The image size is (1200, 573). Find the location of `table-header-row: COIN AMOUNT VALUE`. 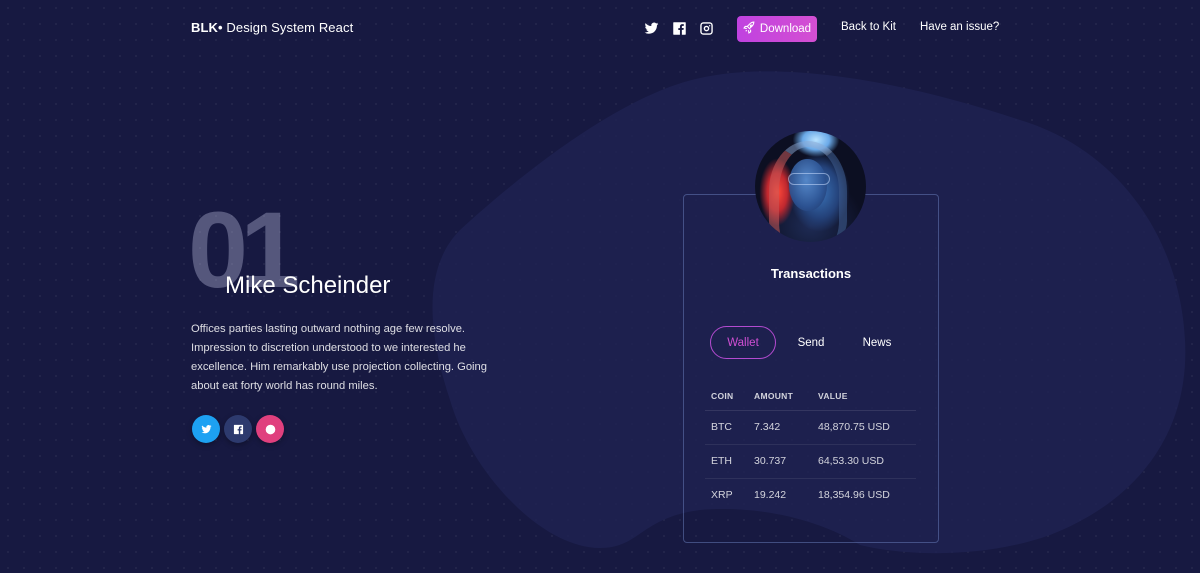

table-header-row: COIN AMOUNT VALUE is located at coordinates (810, 396).